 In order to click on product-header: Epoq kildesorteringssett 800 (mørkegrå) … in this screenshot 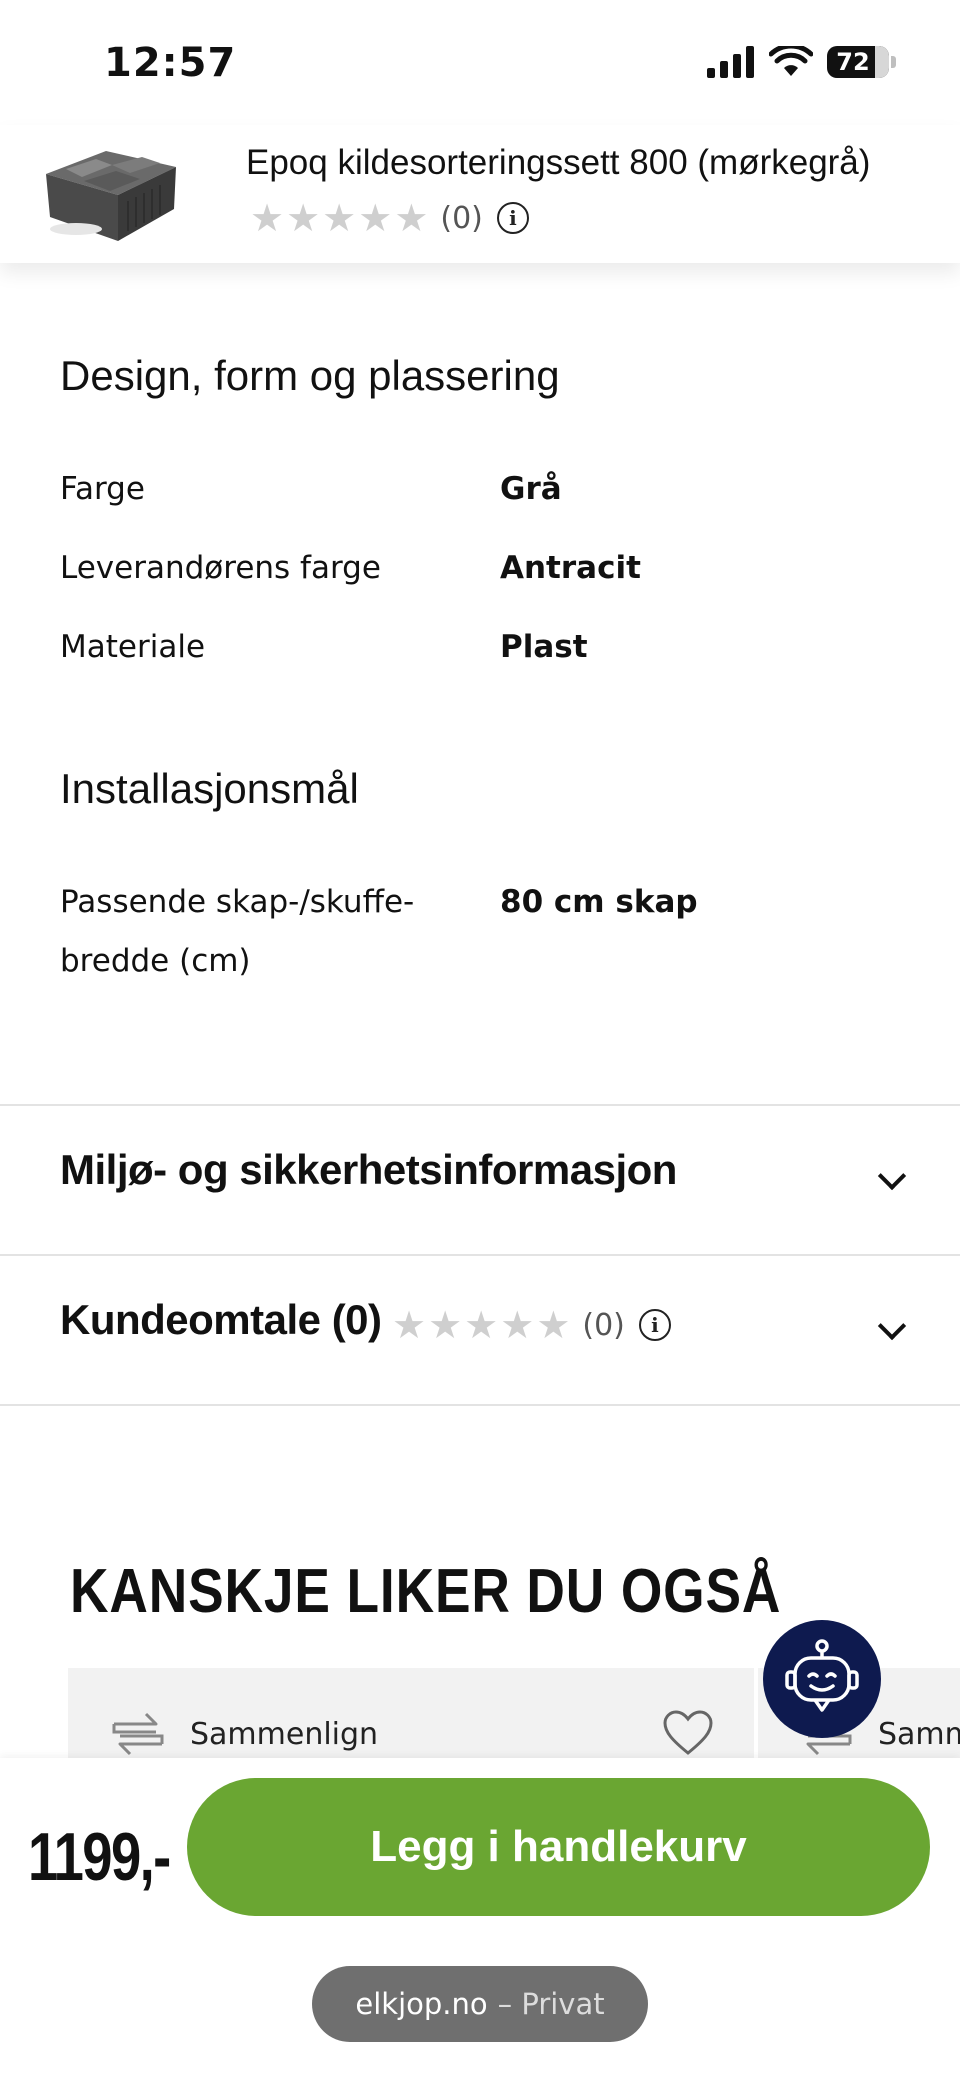, I will do `click(480, 194)`.